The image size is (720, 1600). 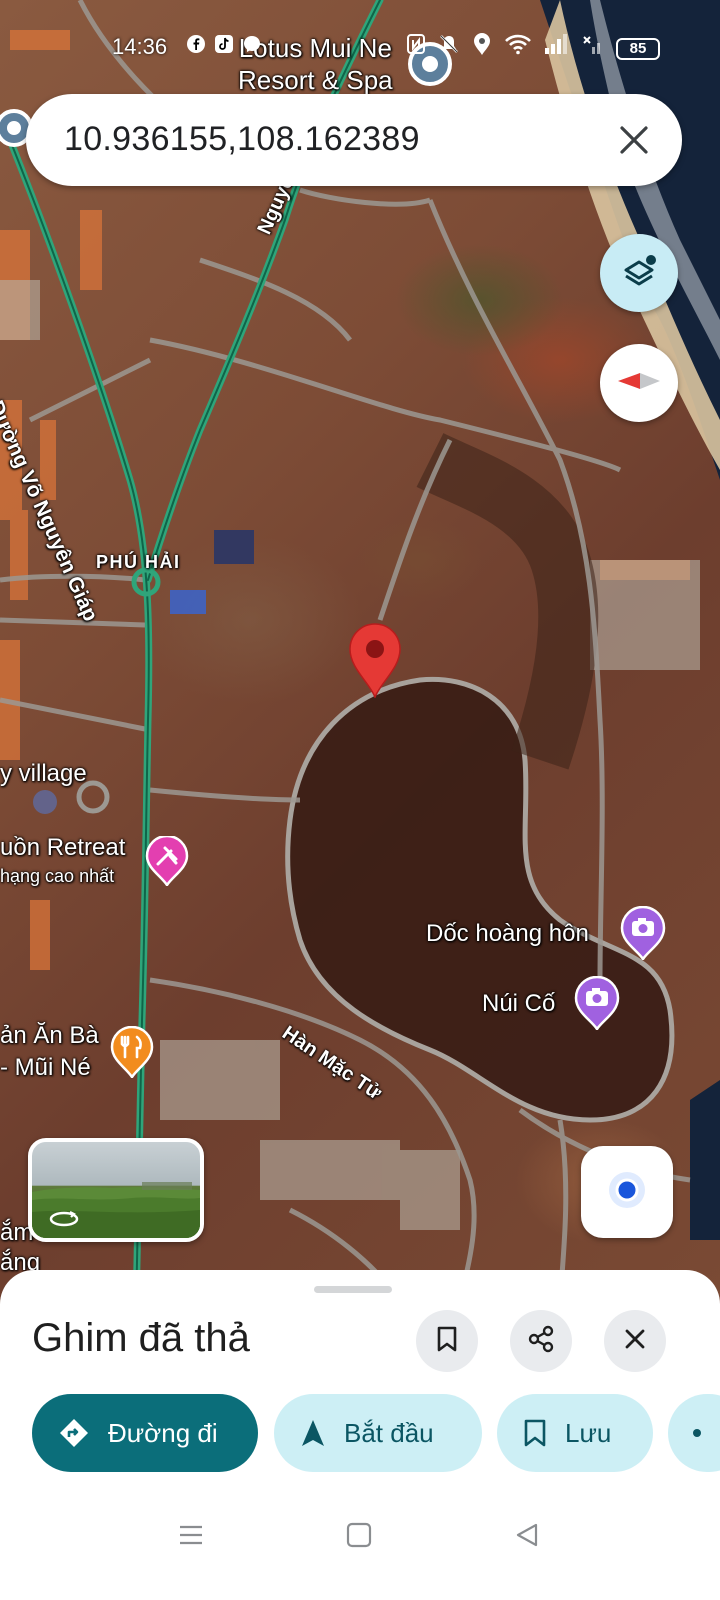 I want to click on sheet-title: Ghim đã thả, so click(x=141, y=1338).